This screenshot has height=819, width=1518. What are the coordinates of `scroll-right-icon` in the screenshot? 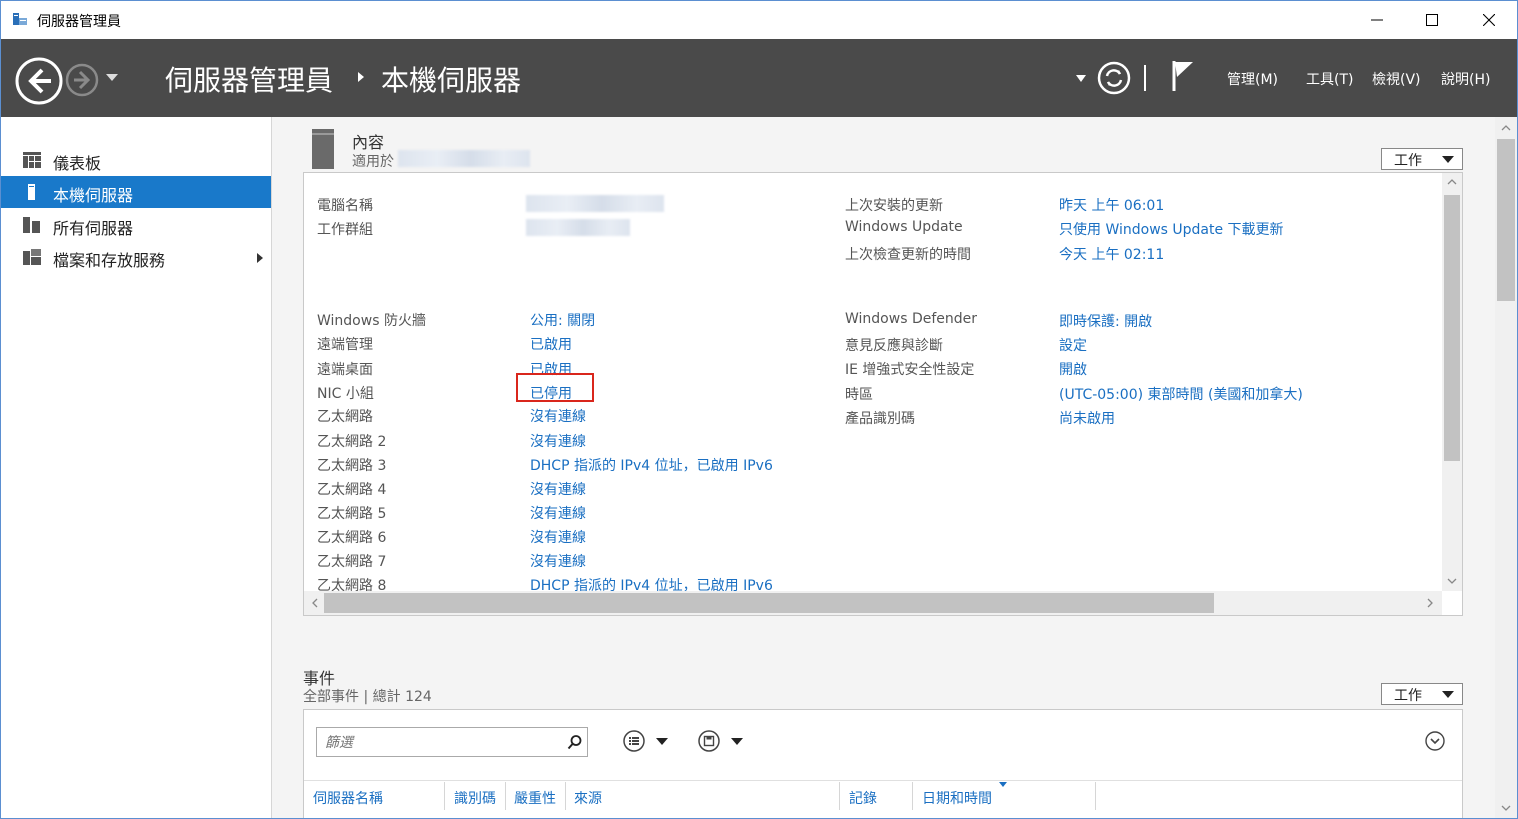 It's located at (1430, 603).